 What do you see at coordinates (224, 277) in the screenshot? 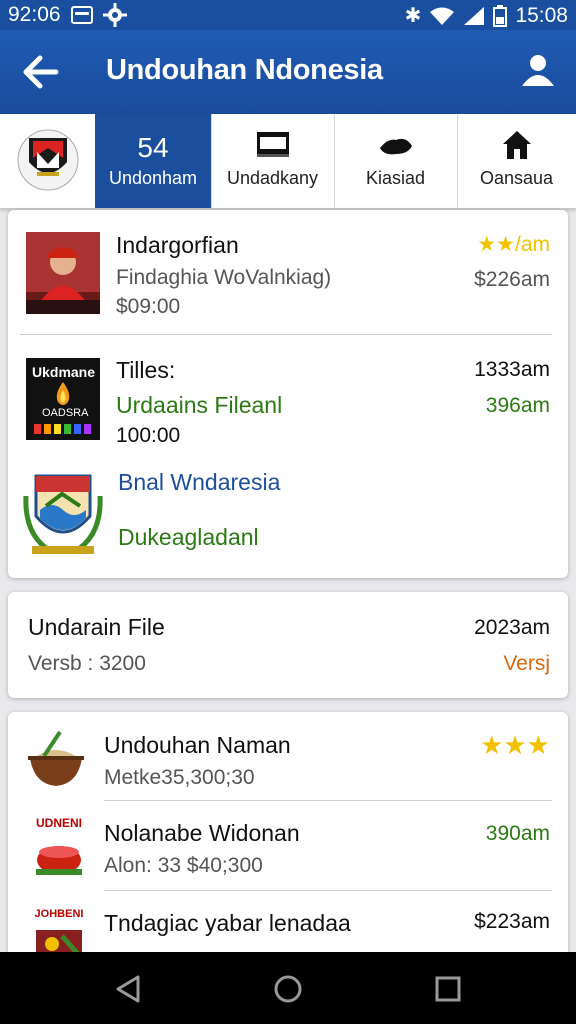
I see `item-subtitle: Findaghia WoValnkiag)` at bounding box center [224, 277].